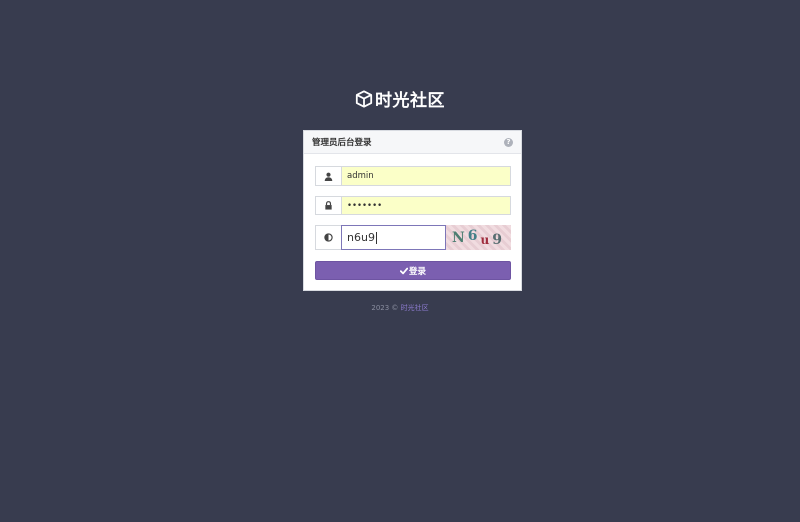  I want to click on login-button-label: 登录, so click(417, 271).